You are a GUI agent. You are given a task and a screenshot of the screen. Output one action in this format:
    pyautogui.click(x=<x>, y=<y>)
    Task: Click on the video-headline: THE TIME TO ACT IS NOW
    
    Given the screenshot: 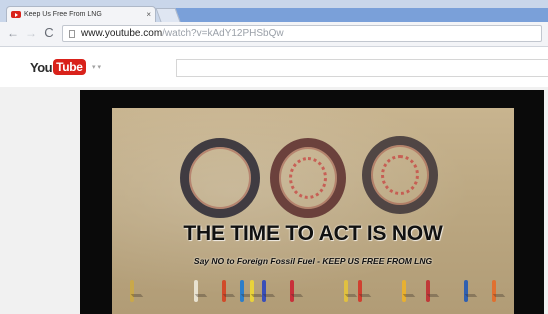 What is the action you would take?
    pyautogui.click(x=313, y=233)
    